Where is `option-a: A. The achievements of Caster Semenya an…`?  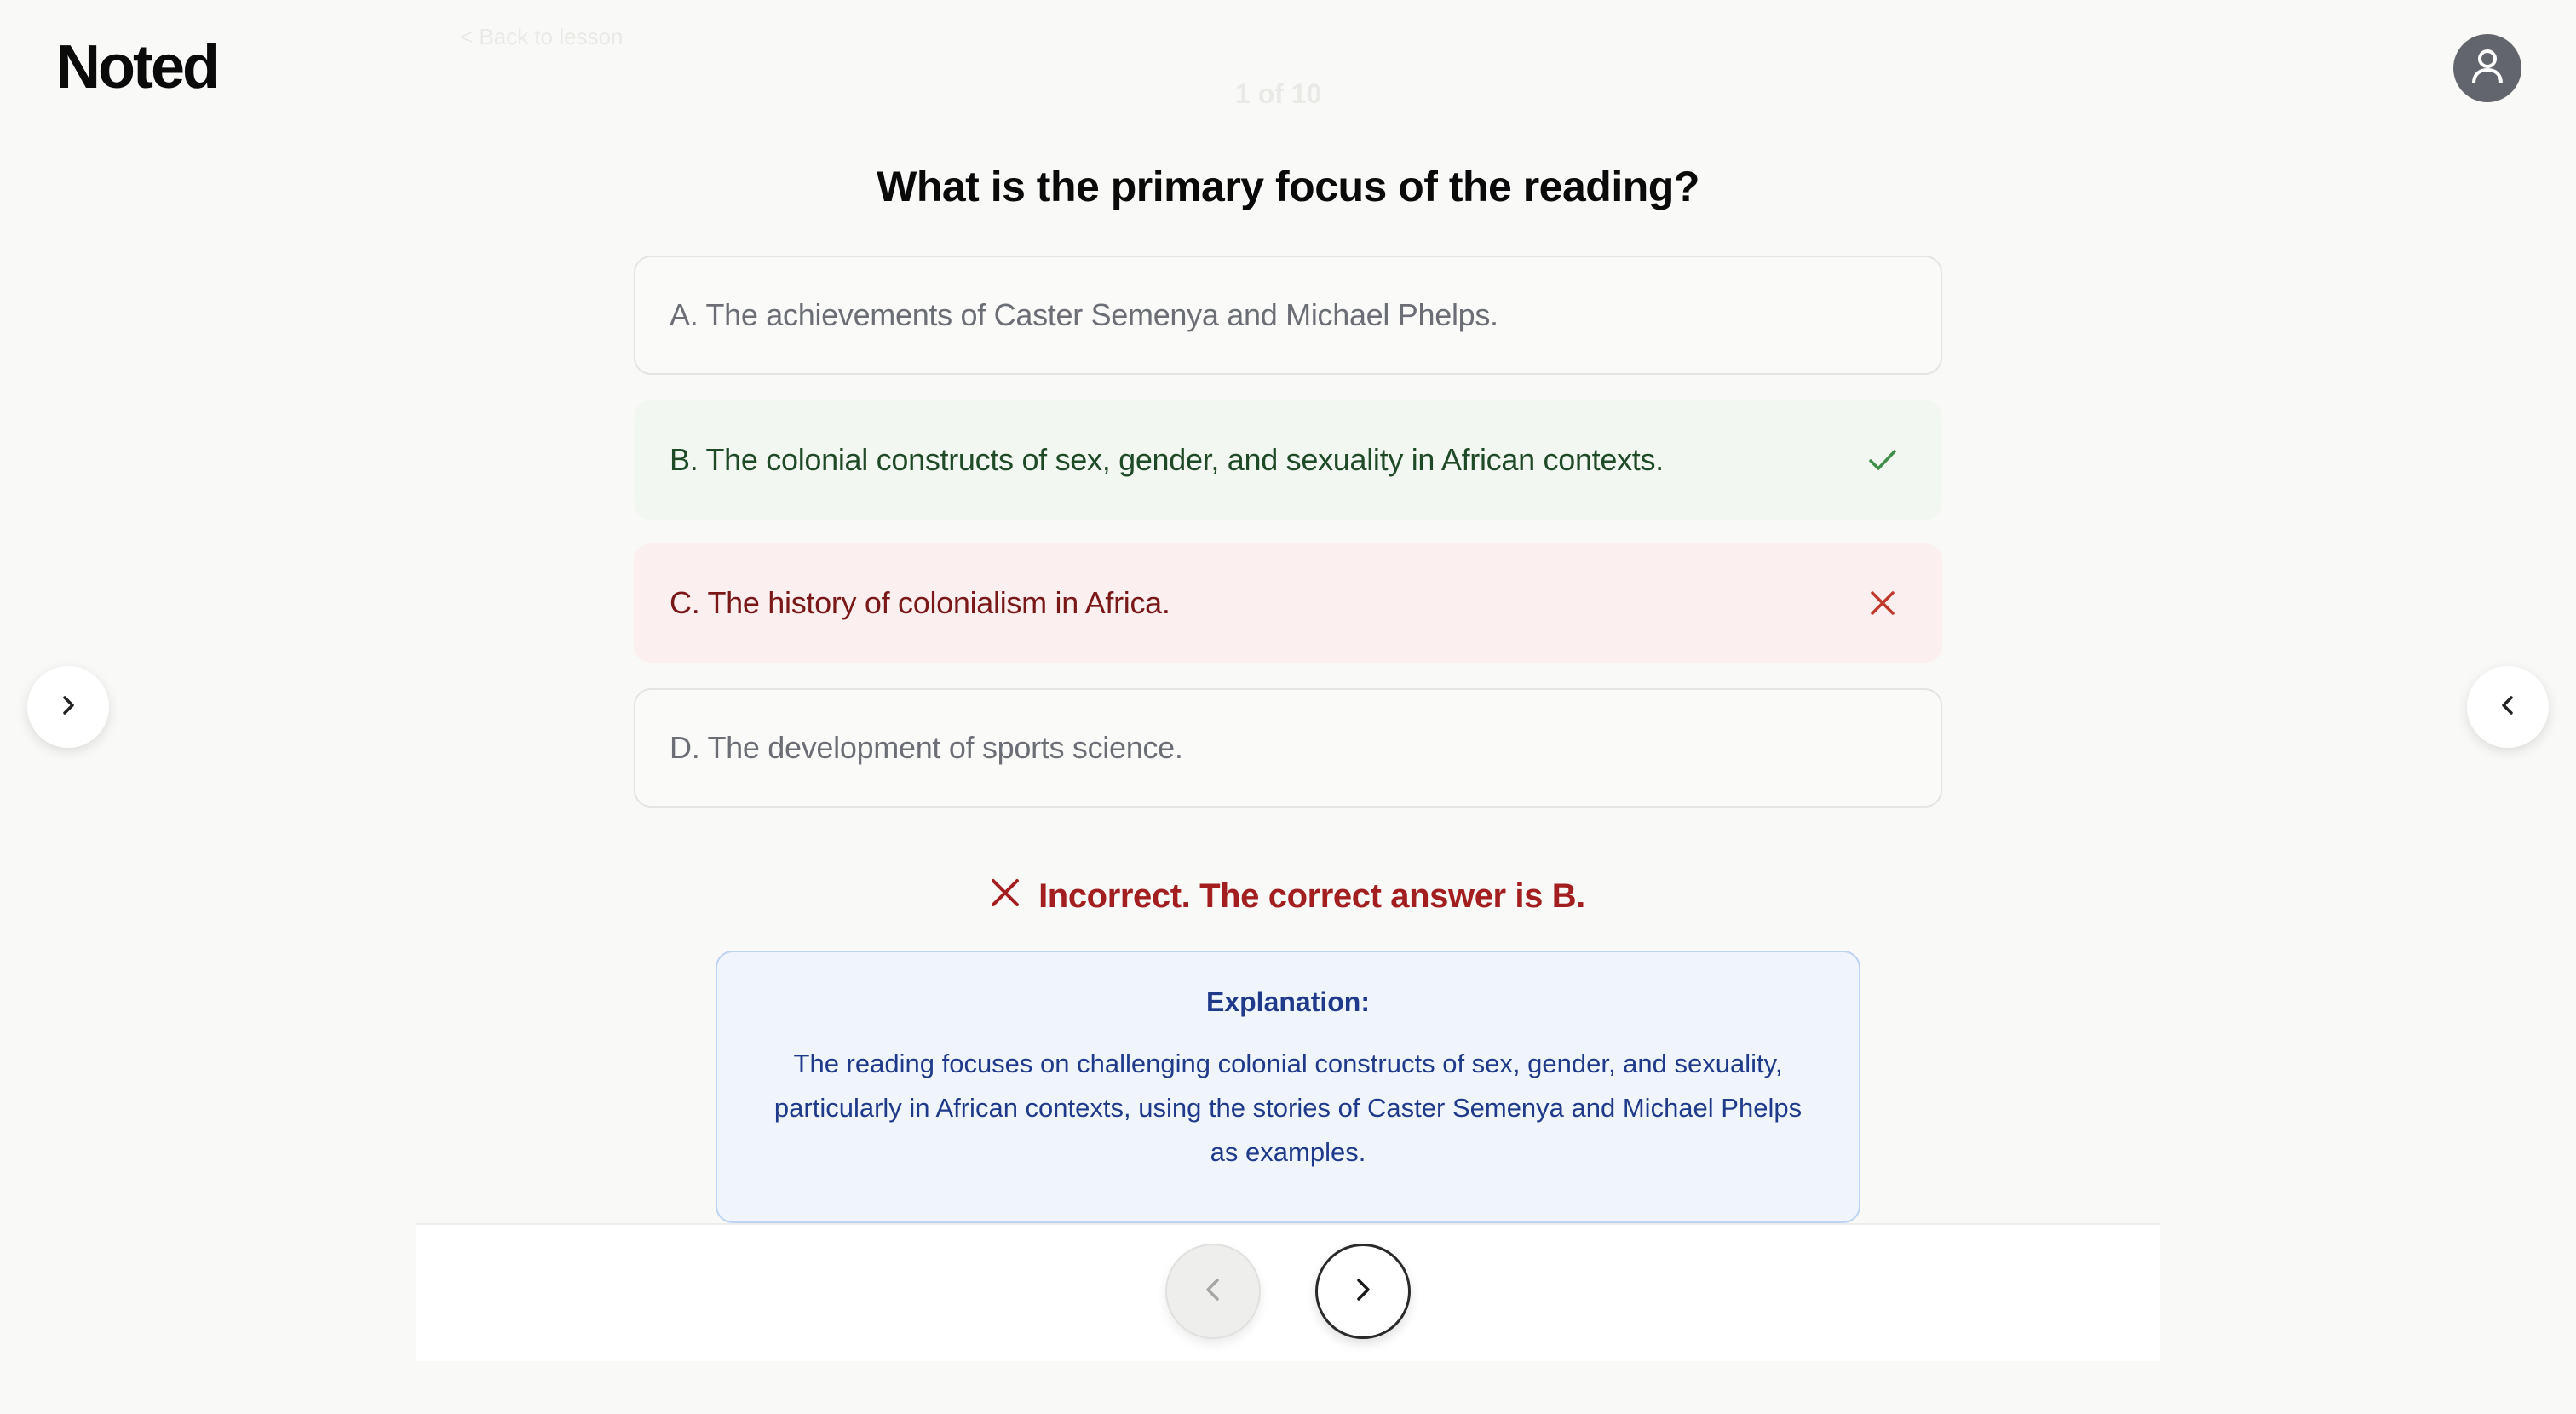 option-a: A. The achievements of Caster Semenya an… is located at coordinates (1288, 315).